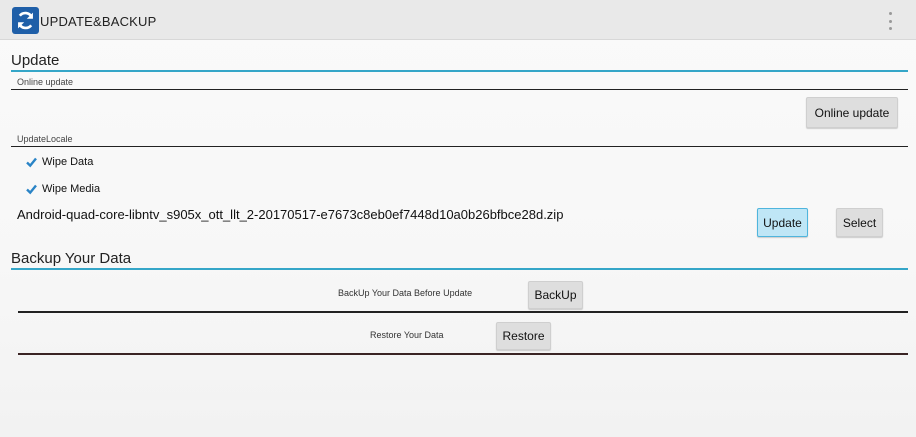 The width and height of the screenshot is (916, 437). I want to click on backup-divider, so click(463, 312).